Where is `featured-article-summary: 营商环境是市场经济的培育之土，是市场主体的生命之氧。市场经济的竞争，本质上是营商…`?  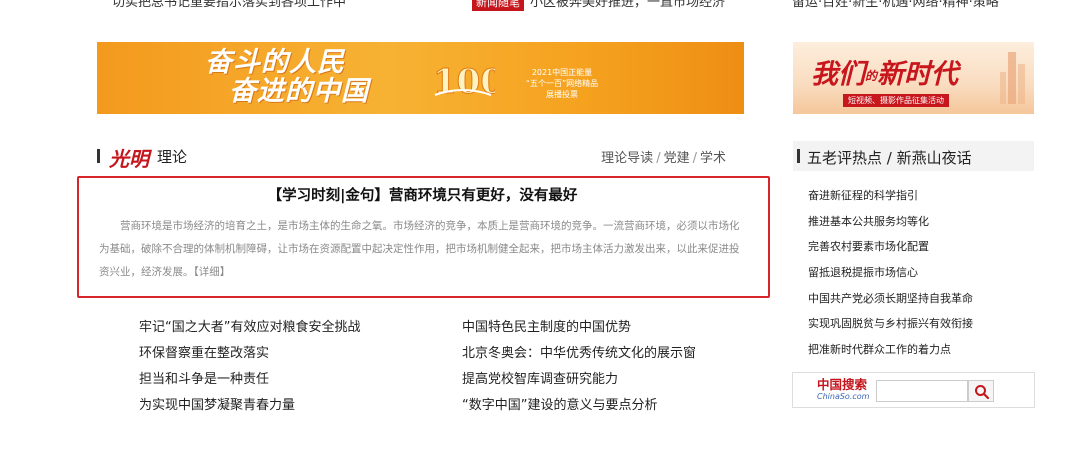 featured-article-summary: 营商环境是市场经济的培育之土，是市场主体的生命之氧。市场经济的竞争，本质上是营商… is located at coordinates (422, 249).